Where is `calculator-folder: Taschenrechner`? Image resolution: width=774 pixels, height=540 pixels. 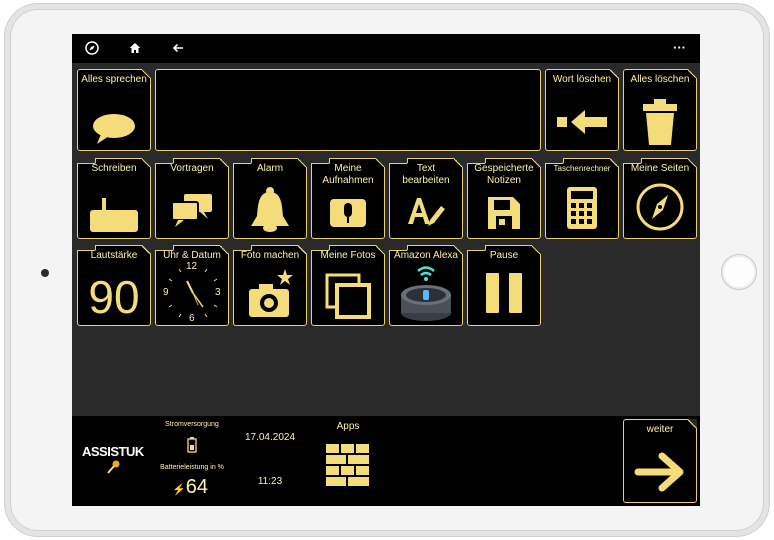 calculator-folder: Taschenrechner is located at coordinates (582, 198).